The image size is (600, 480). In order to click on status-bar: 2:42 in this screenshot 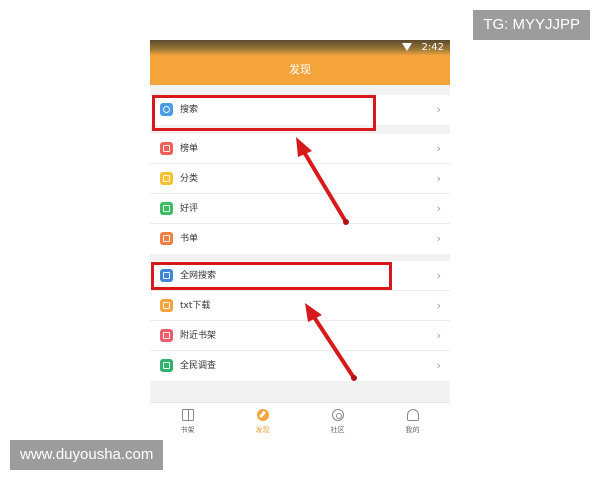, I will do `click(300, 47)`.